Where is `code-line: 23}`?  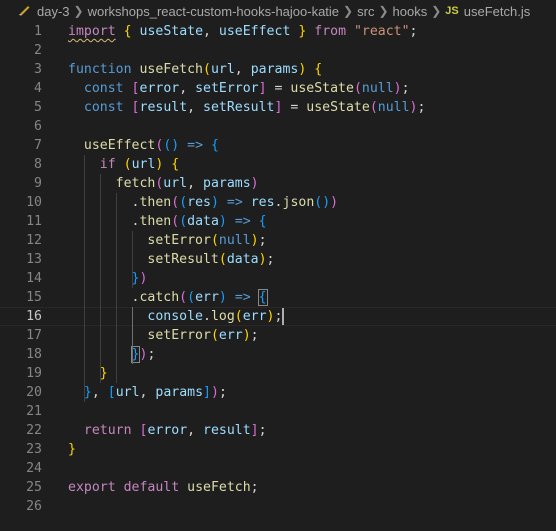 code-line: 23} is located at coordinates (278, 449).